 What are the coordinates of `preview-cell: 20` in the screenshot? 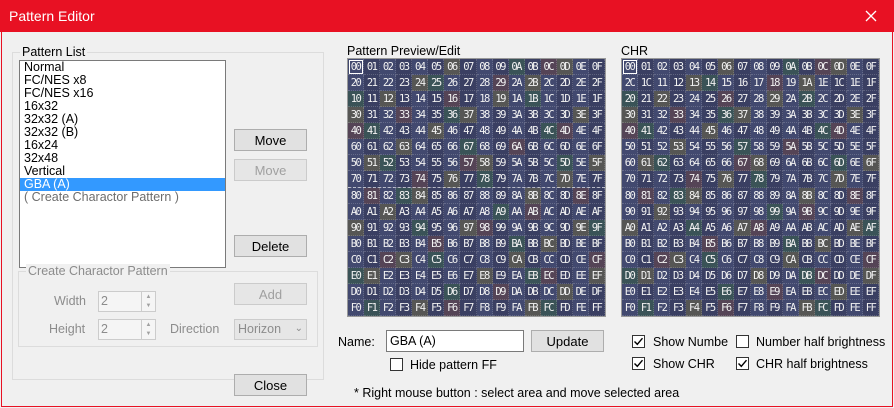 It's located at (356, 83).